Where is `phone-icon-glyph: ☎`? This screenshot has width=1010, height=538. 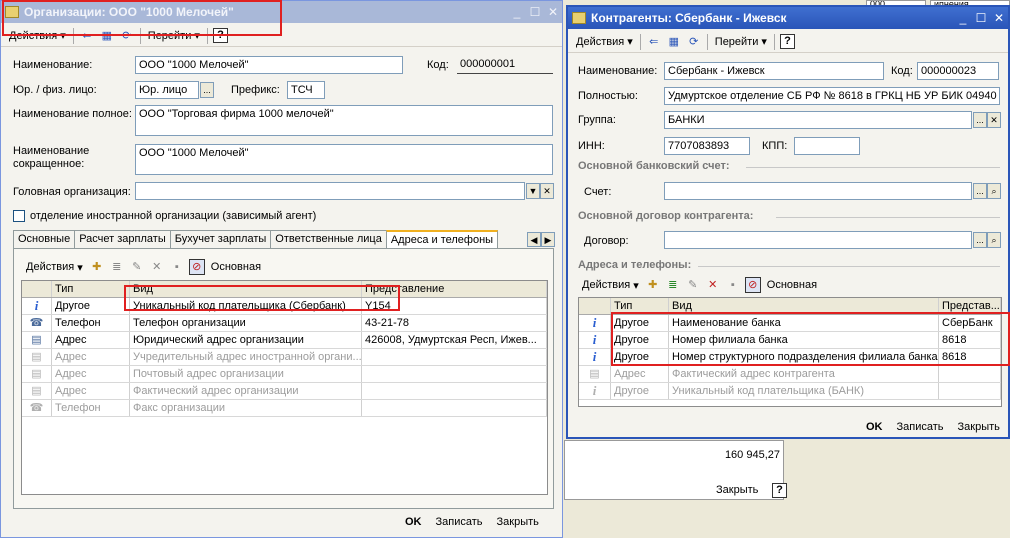
phone-icon-glyph: ☎ is located at coordinates (36, 408).